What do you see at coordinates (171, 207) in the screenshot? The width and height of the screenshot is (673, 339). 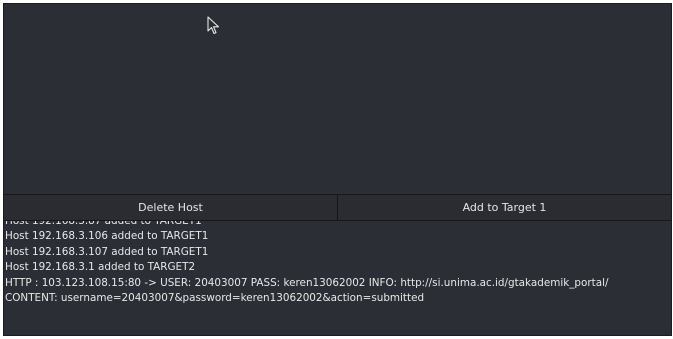 I see `delete-host-button: Delete Host` at bounding box center [171, 207].